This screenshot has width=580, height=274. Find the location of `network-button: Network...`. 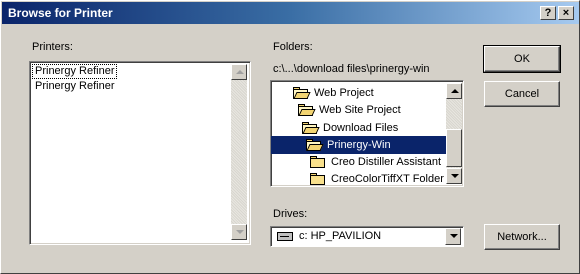

network-button: Network... is located at coordinates (522, 237).